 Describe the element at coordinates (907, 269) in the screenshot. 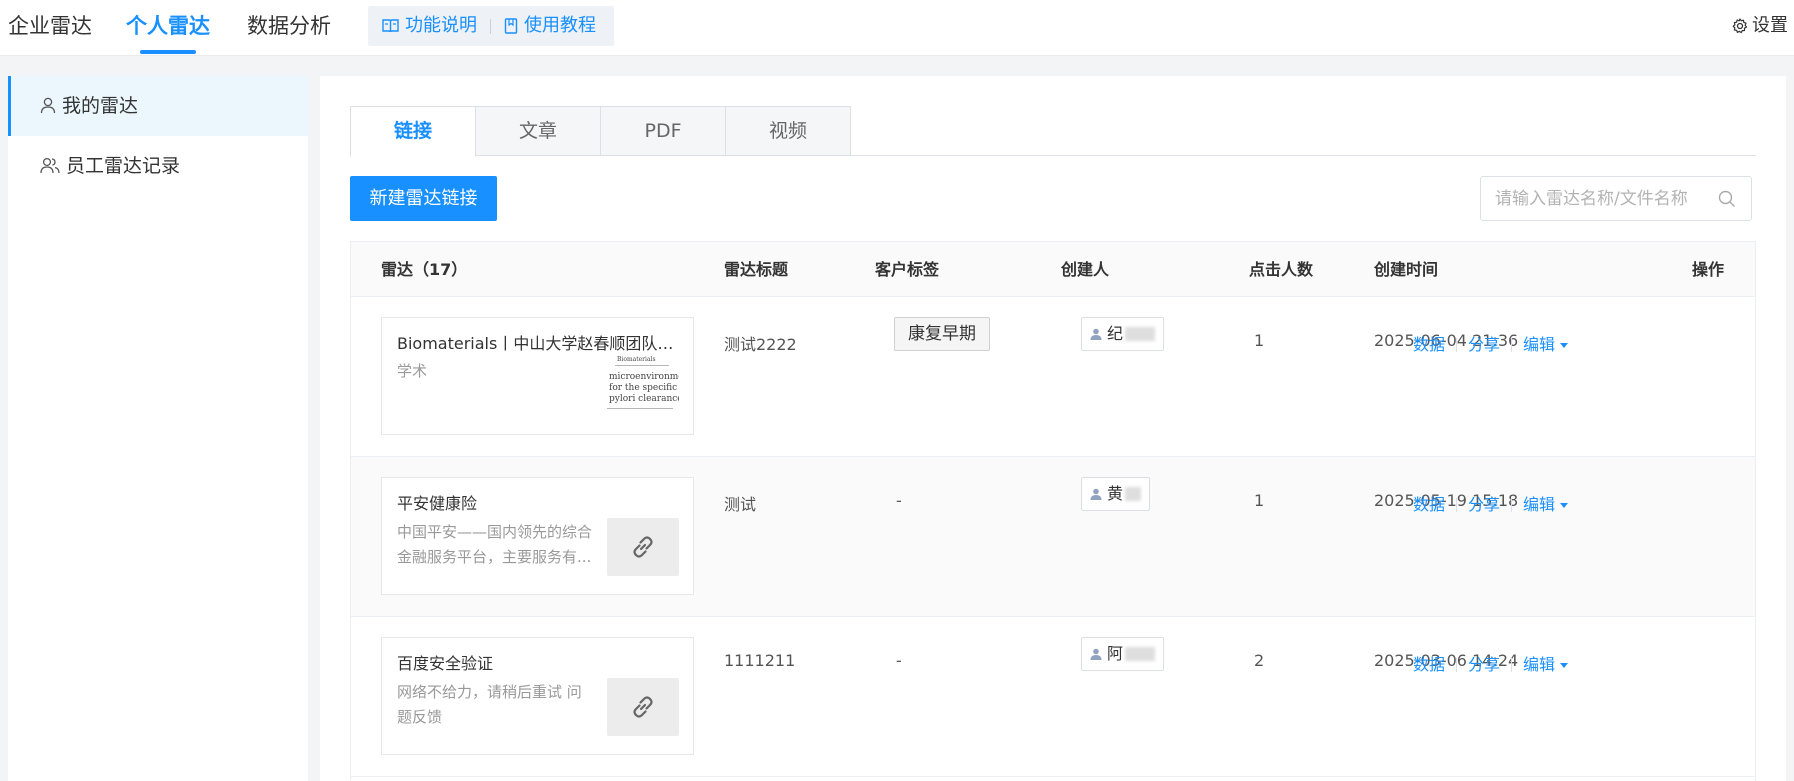

I see `column-header-customer-tag: 客户标签` at that location.